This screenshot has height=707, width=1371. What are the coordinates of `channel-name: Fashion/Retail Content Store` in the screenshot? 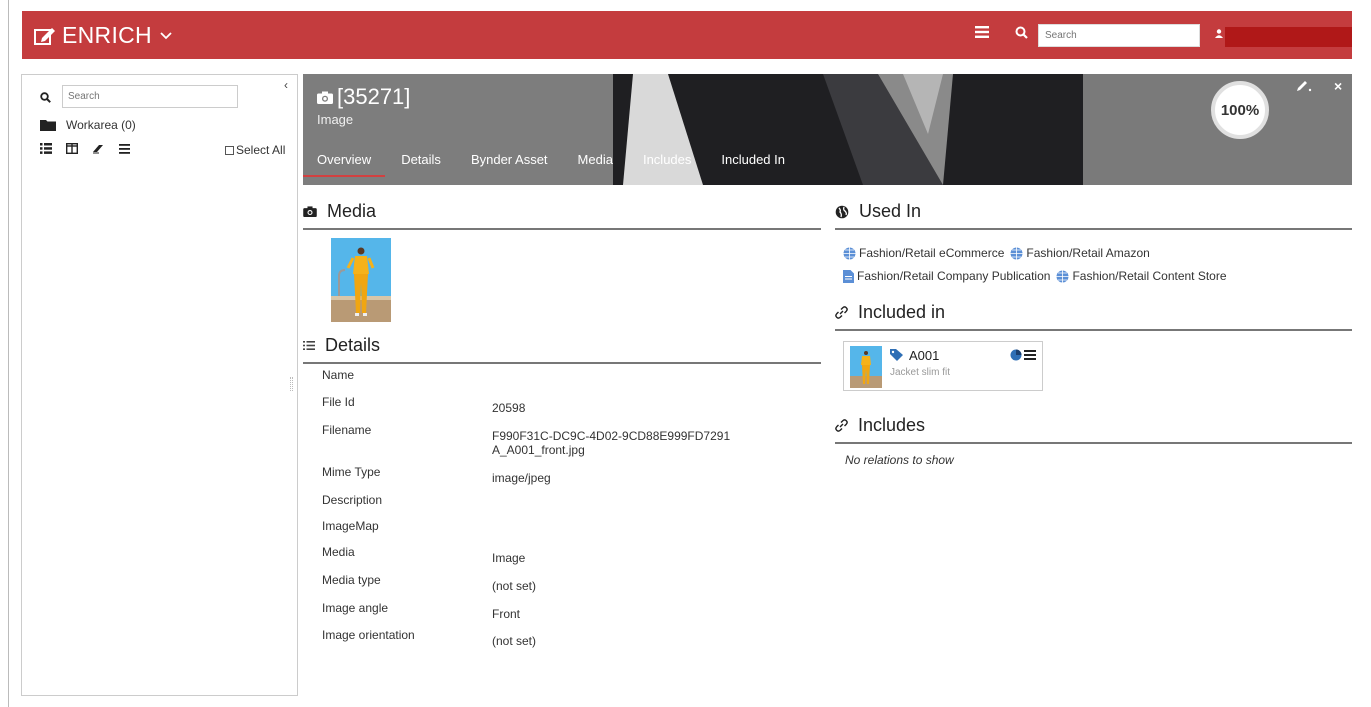 It's located at (1149, 276).